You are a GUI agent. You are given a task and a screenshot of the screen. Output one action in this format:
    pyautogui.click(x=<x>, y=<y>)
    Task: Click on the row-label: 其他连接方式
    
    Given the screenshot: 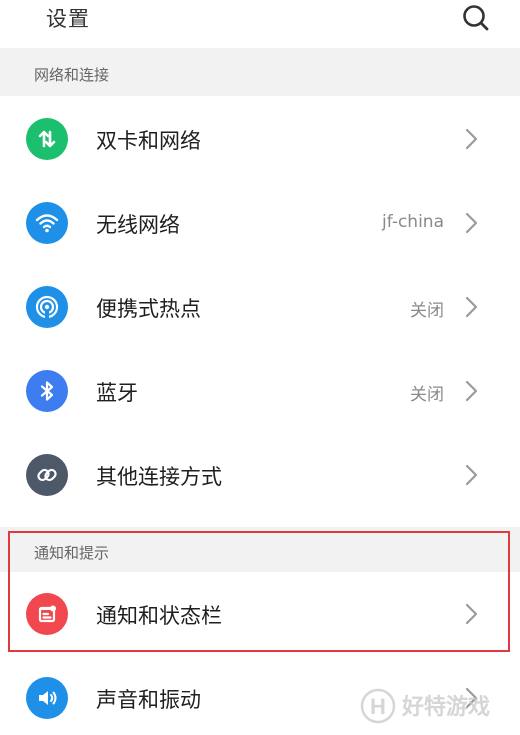 What is the action you would take?
    pyautogui.click(x=159, y=477)
    